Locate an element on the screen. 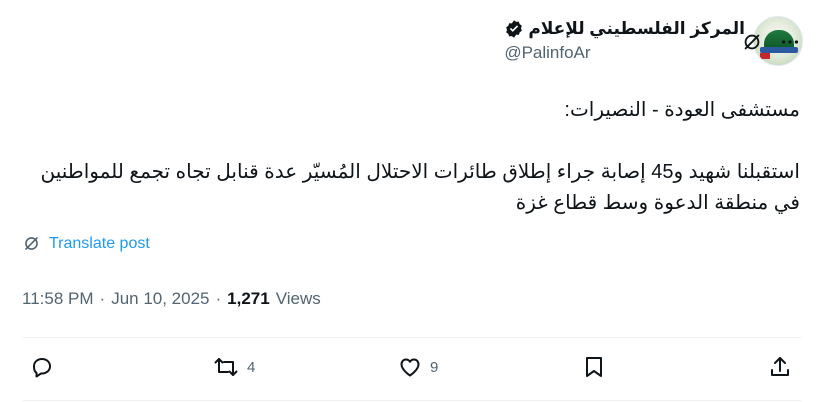  name-row: المركز الفلسطيني للإعلام is located at coordinates (624, 29).